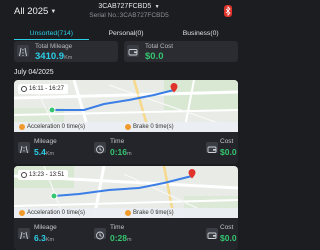 Image resolution: width=320 pixels, height=250 pixels. What do you see at coordinates (54, 46) in the screenshot?
I see `total-mileage-label: Total Mileage` at bounding box center [54, 46].